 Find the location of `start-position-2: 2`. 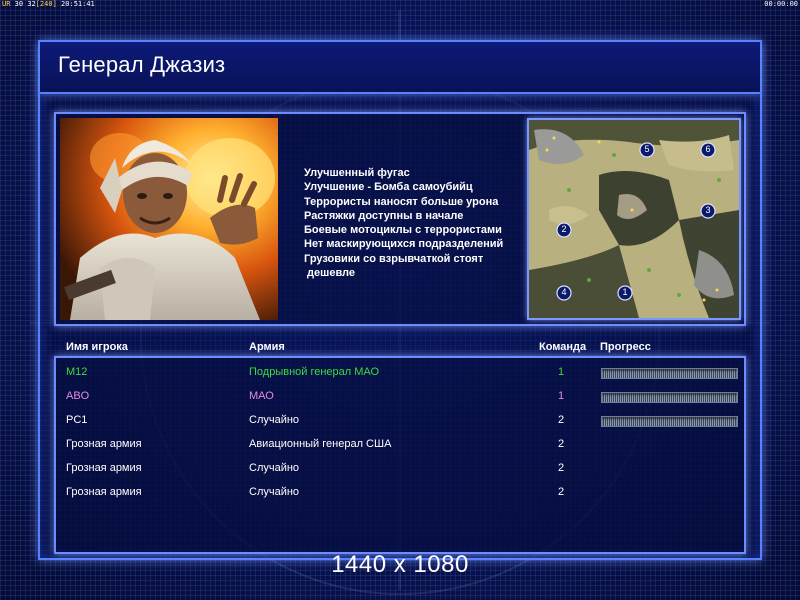

start-position-2: 2 is located at coordinates (564, 230).